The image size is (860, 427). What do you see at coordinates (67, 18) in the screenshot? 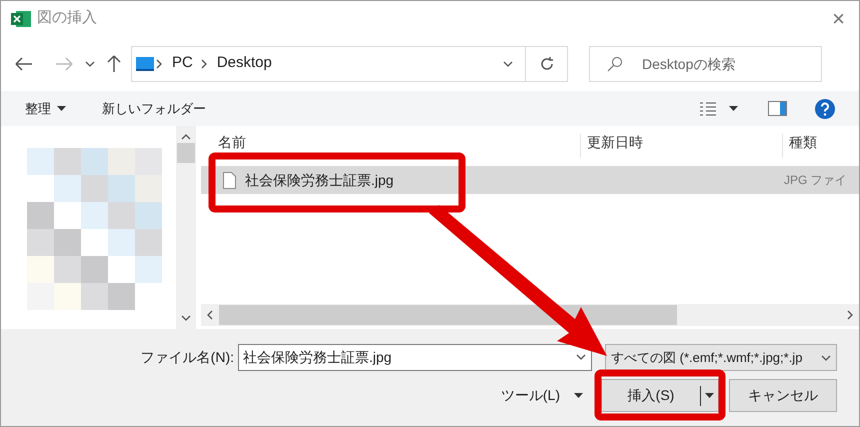
I see `window-title: 図の挿入` at bounding box center [67, 18].